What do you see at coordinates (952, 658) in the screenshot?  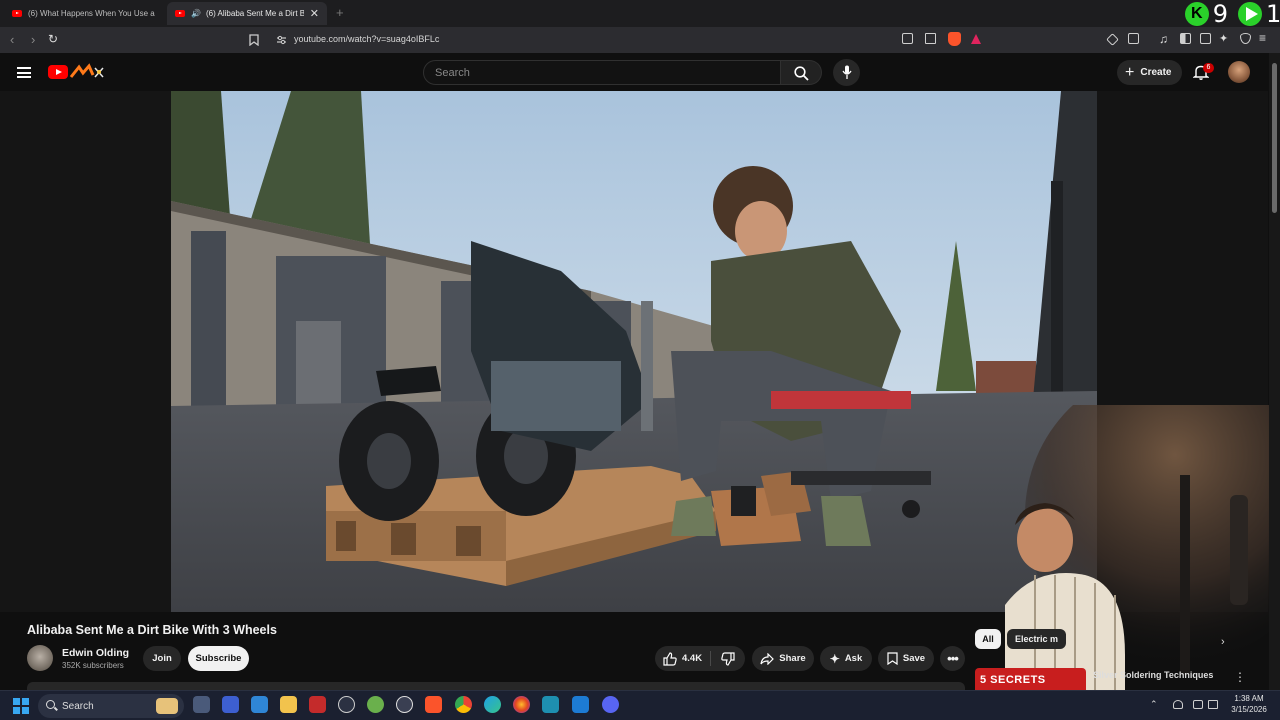 I see `more-actions-button: •••` at bounding box center [952, 658].